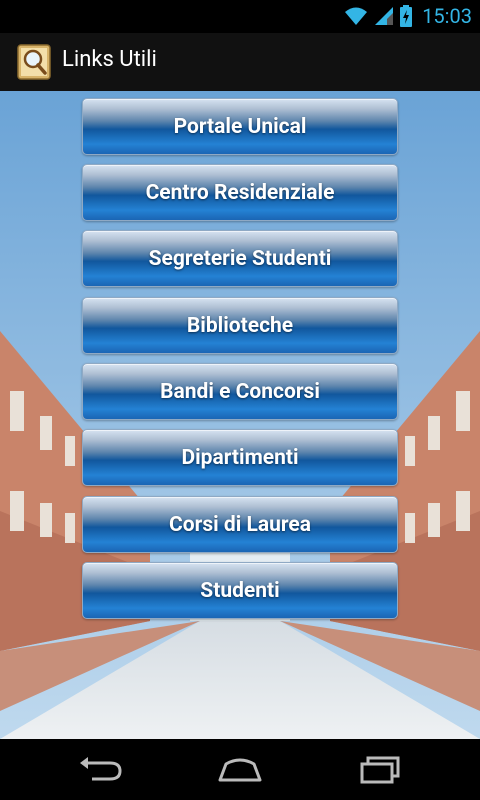 Image resolution: width=480 pixels, height=800 pixels. I want to click on status-time: 15:03, so click(447, 16).